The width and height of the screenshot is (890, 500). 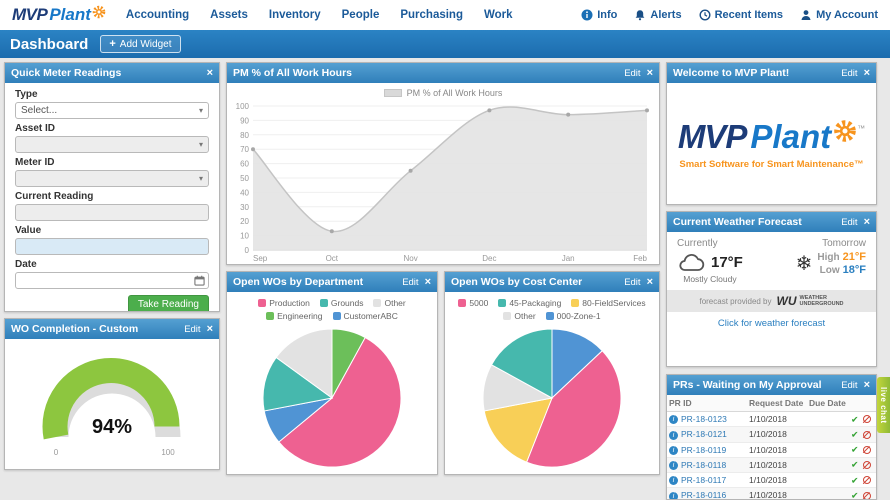 I want to click on panel-title: PRs - Waiting on My Approval, so click(x=747, y=385).